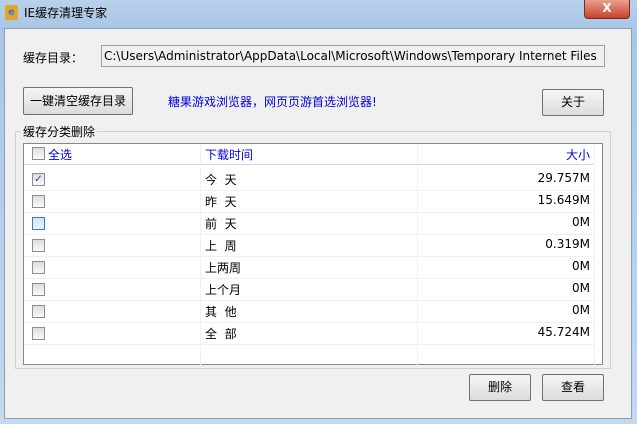  I want to click on group-label: 缓存分类删除, so click(59, 131).